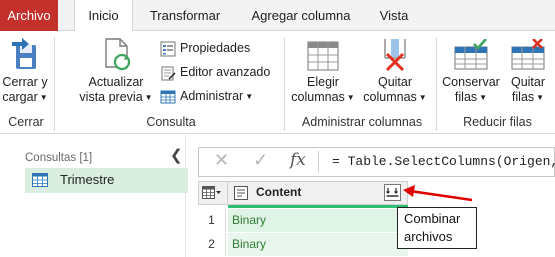 This screenshot has width=555, height=257. What do you see at coordinates (25, 73) in the screenshot?
I see `close-and-load-button: Cerrar y cargar ▼` at bounding box center [25, 73].